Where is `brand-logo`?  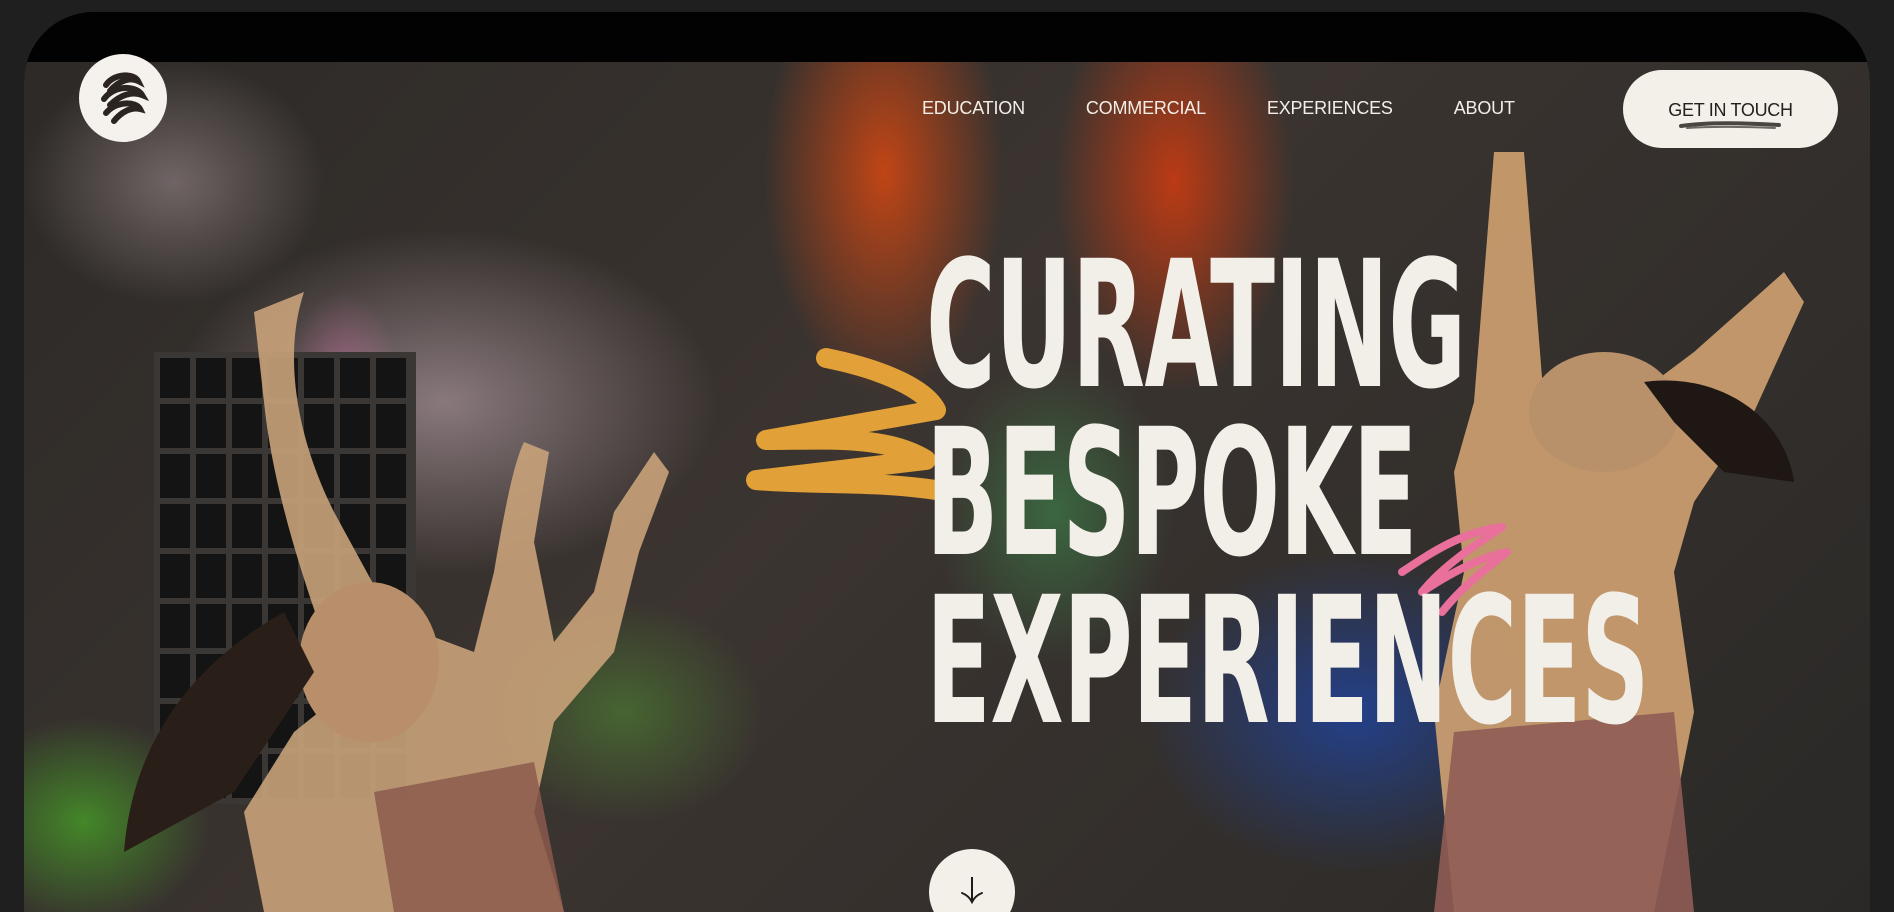
brand-logo is located at coordinates (123, 98).